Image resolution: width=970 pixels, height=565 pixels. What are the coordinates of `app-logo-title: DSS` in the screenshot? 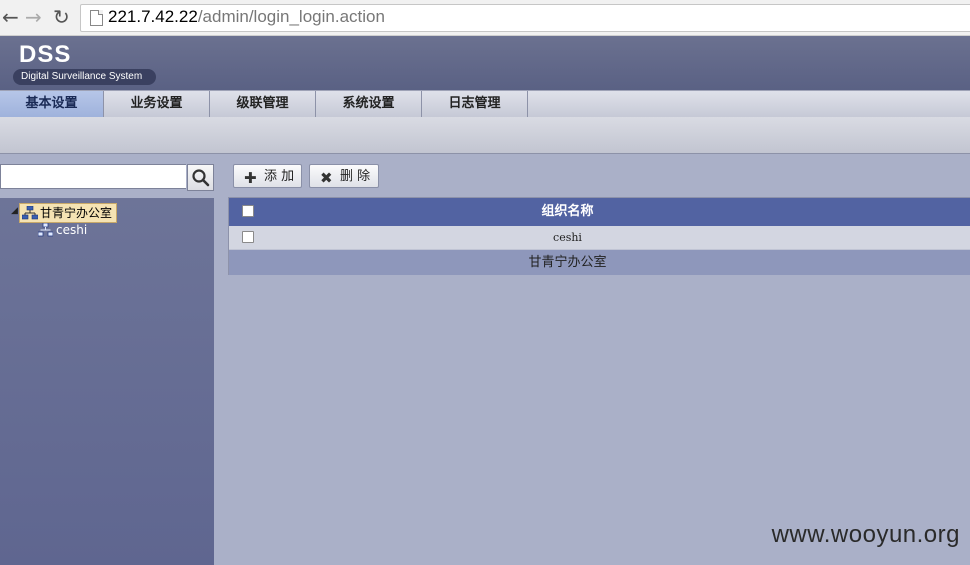 It's located at (45, 54).